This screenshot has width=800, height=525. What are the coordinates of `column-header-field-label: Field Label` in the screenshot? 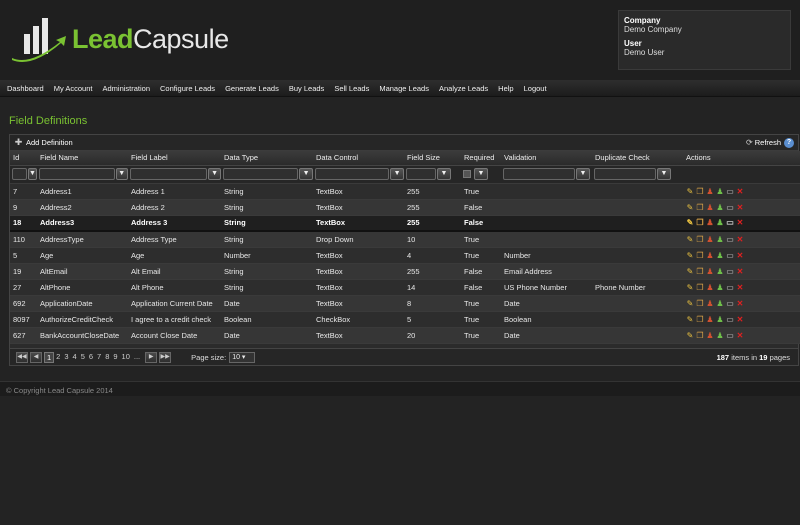 It's located at (174, 158).